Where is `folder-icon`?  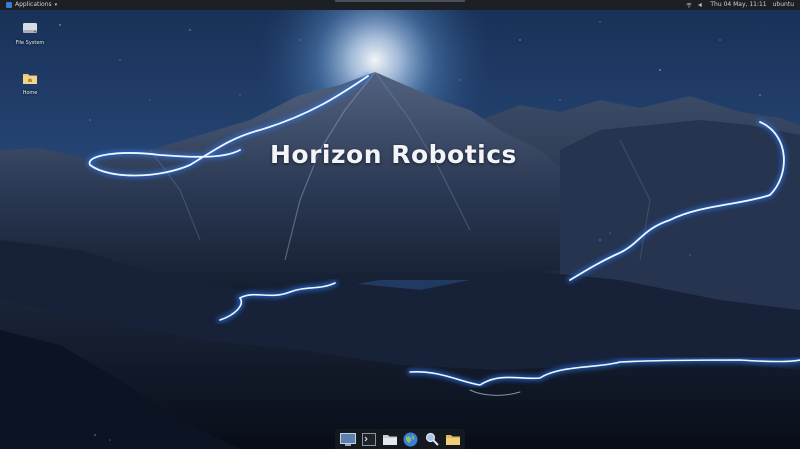 folder-icon is located at coordinates (452, 439).